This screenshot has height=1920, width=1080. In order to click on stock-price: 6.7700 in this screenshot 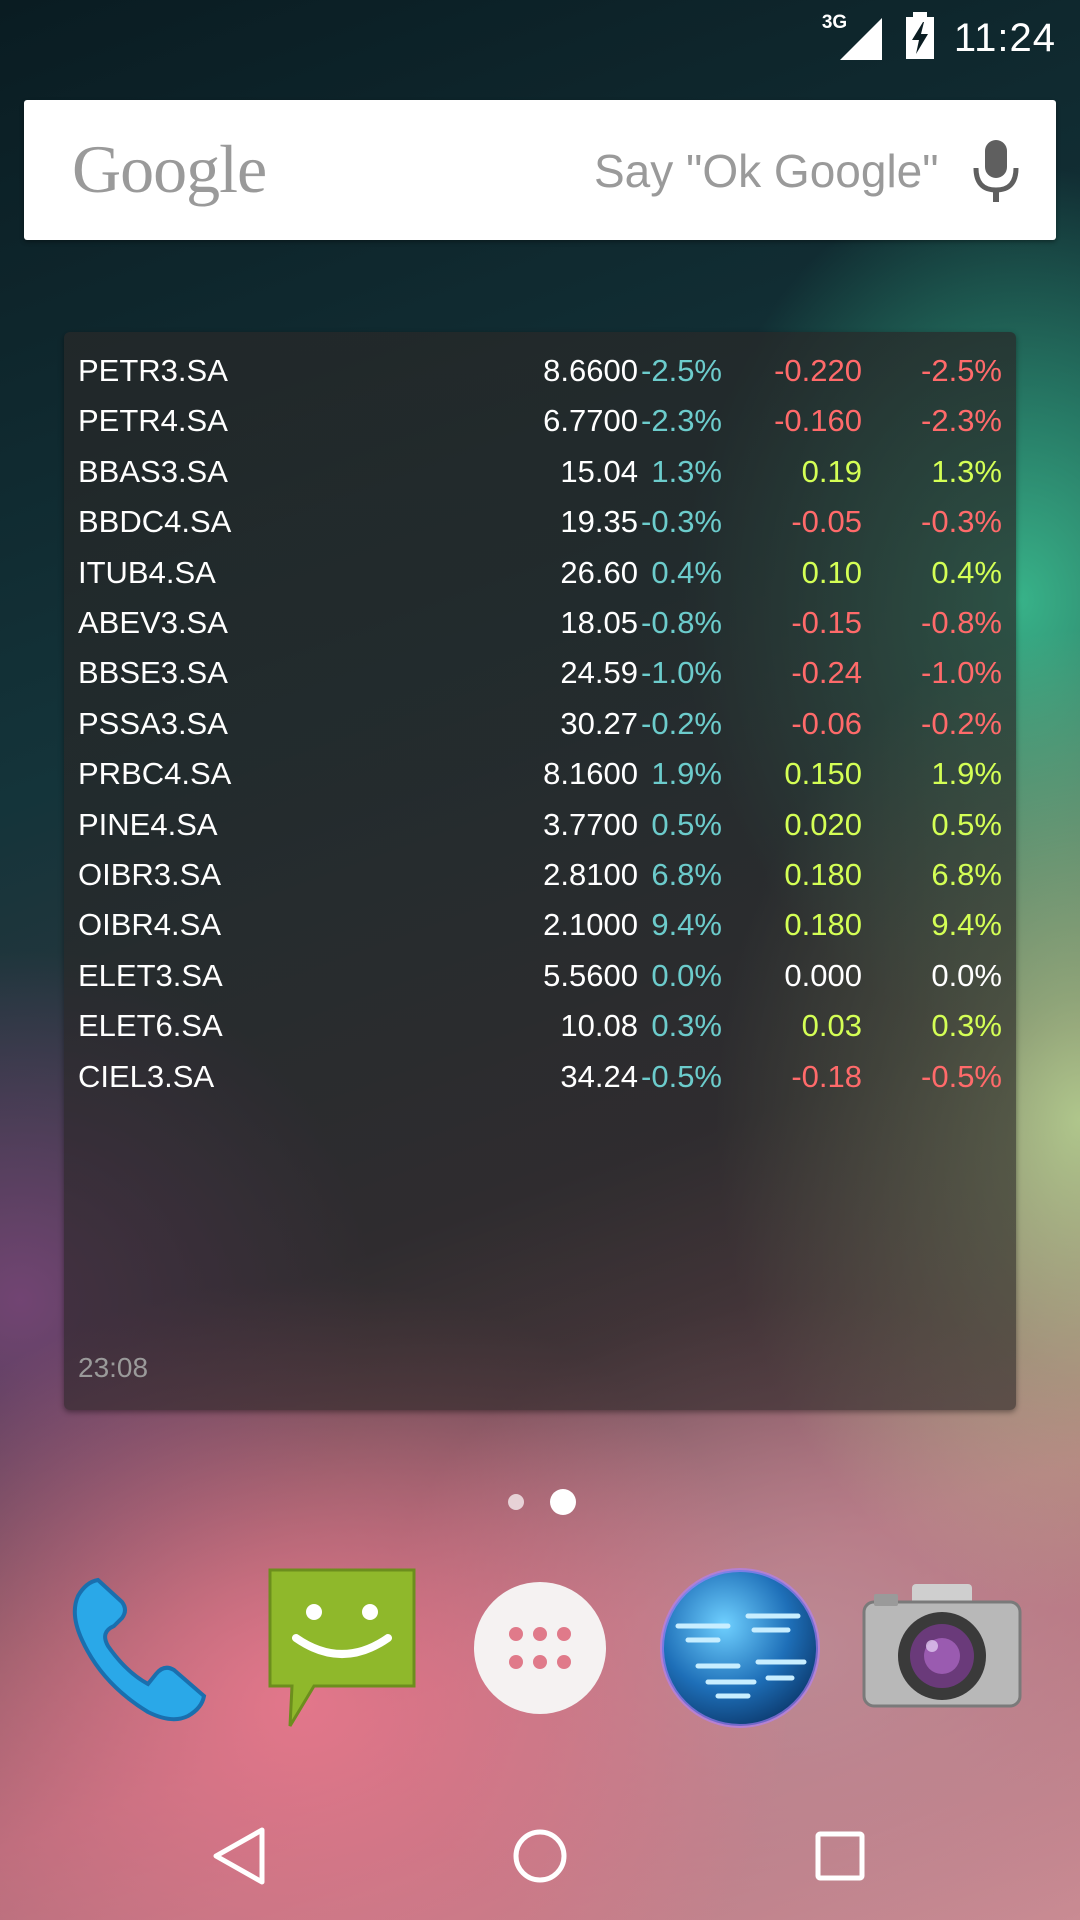, I will do `click(590, 421)`.